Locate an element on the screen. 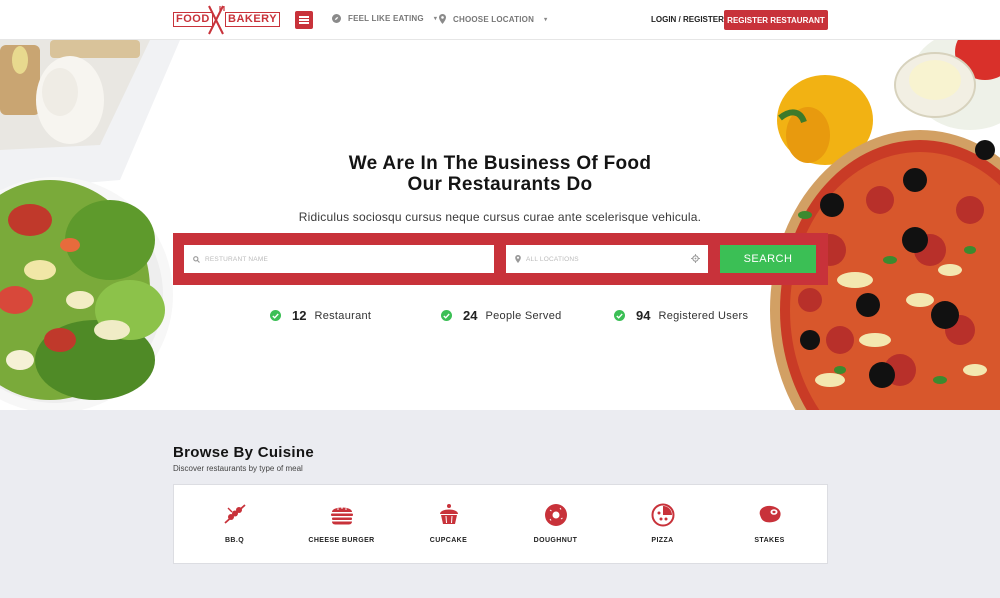 Image resolution: width=1000 pixels, height=598 pixels. stat-label: Restaurant is located at coordinates (343, 315).